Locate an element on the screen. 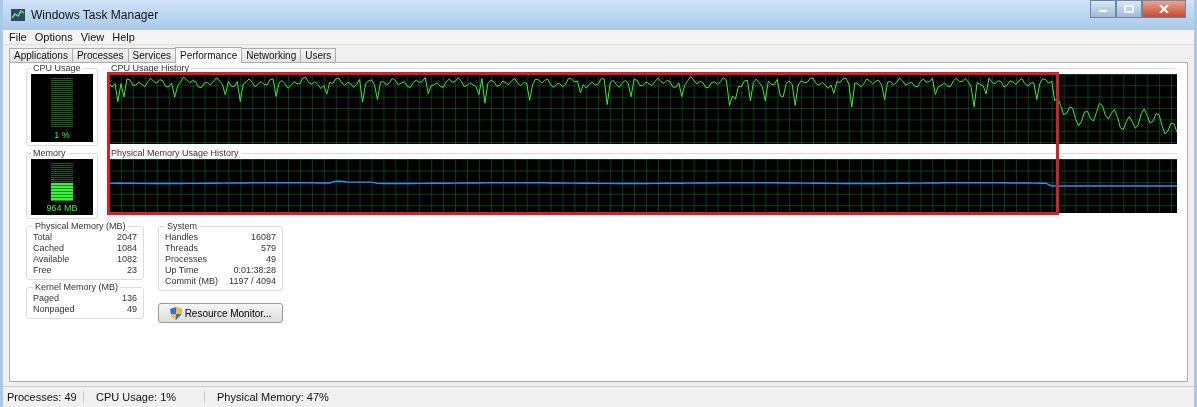  group-title: Physical Memory Usage History is located at coordinates (175, 153).